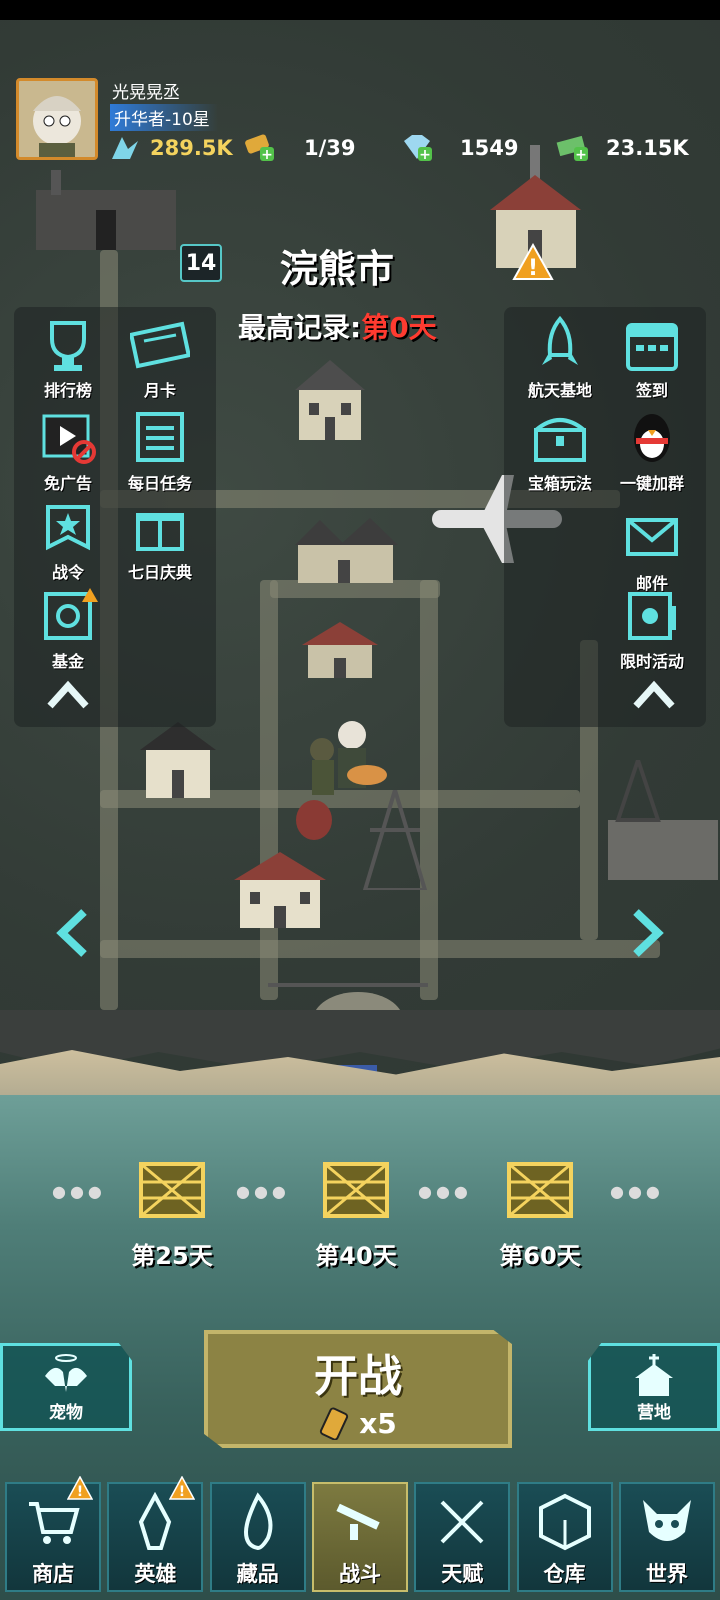  Describe the element at coordinates (330, 148) in the screenshot. I see `energy-value: 1/39` at that location.